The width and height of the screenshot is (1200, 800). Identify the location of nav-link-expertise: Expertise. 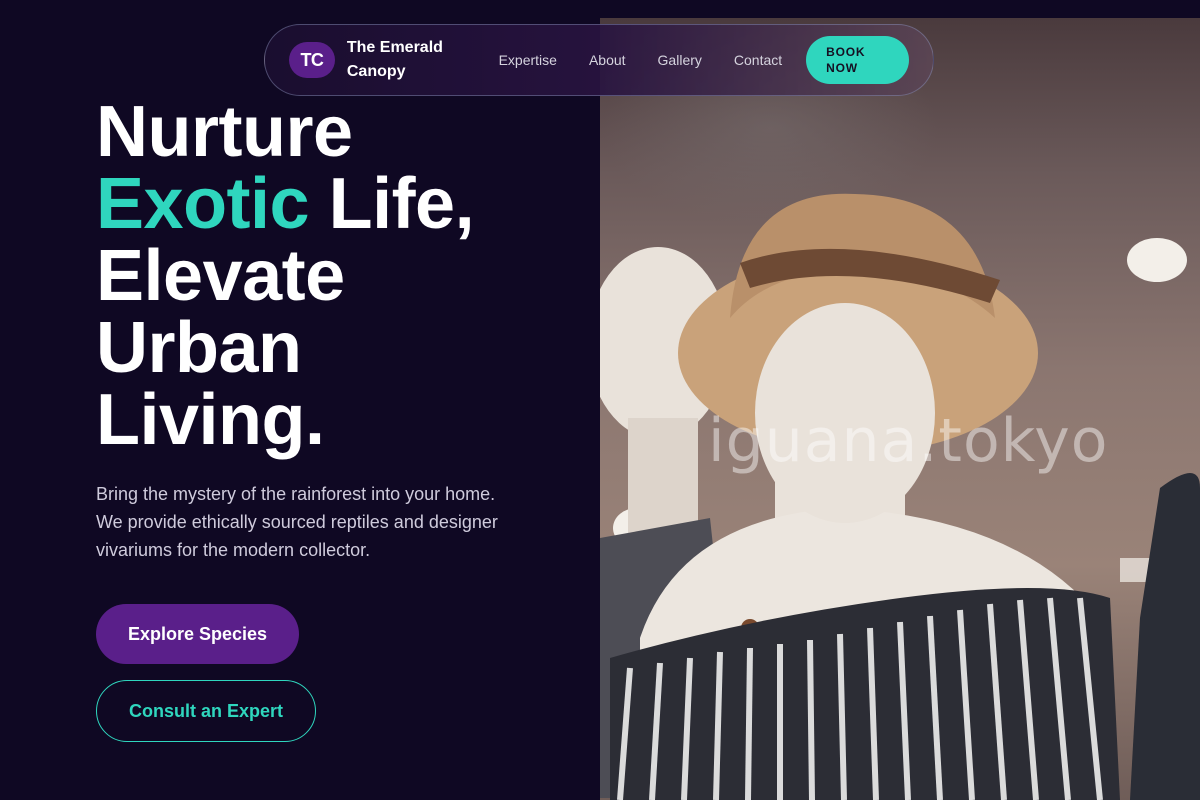
(528, 60).